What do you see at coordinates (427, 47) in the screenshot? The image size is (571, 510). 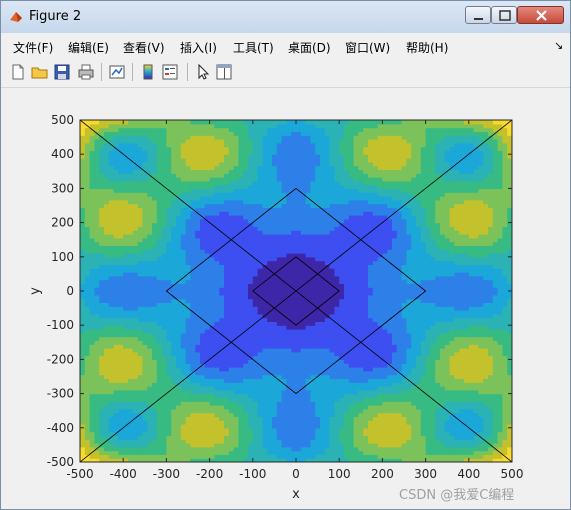 I see `menu-help: 帮助(H)` at bounding box center [427, 47].